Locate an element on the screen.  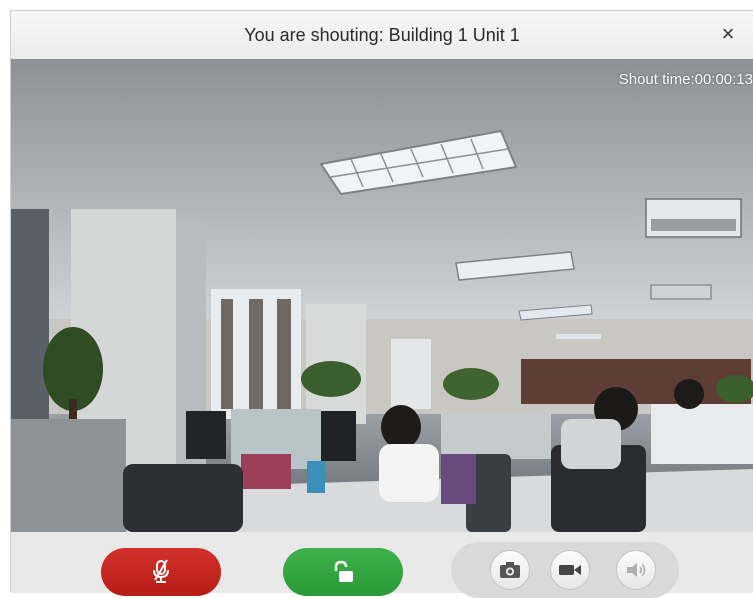
microphone-muted-icon is located at coordinates (161, 571).